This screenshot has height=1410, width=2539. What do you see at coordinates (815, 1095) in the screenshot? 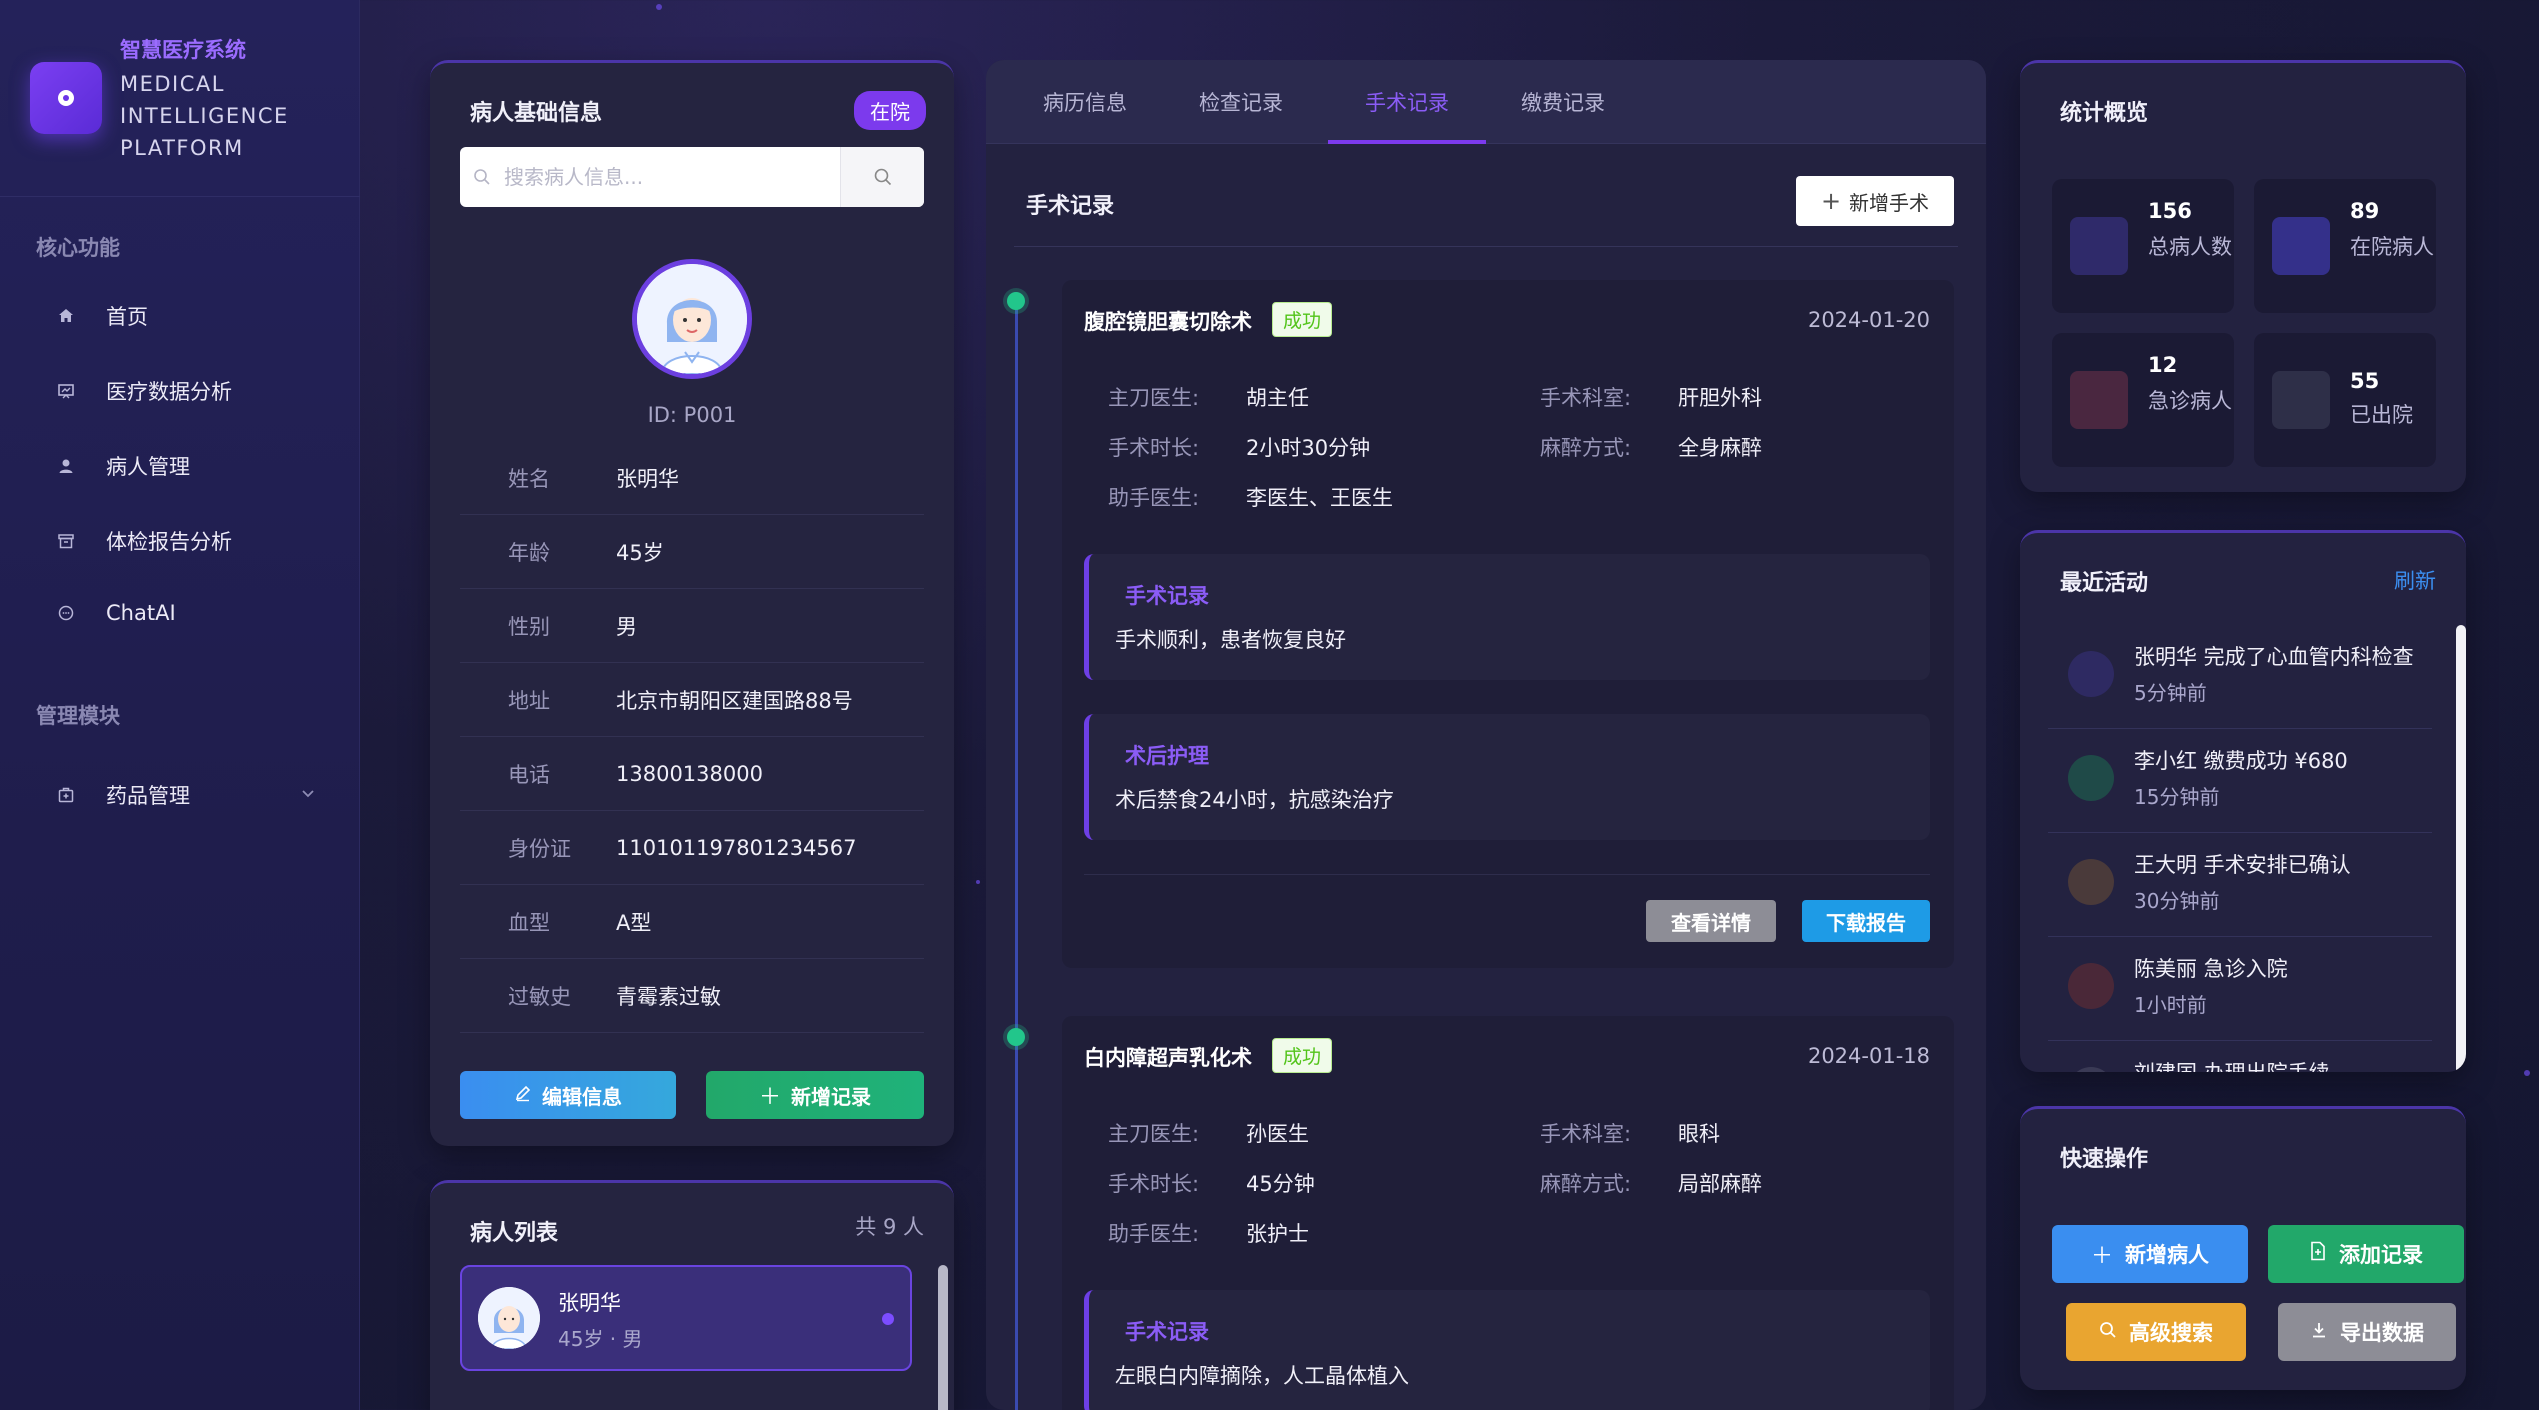
I see `add-record-button: ＋ 新增记录` at bounding box center [815, 1095].